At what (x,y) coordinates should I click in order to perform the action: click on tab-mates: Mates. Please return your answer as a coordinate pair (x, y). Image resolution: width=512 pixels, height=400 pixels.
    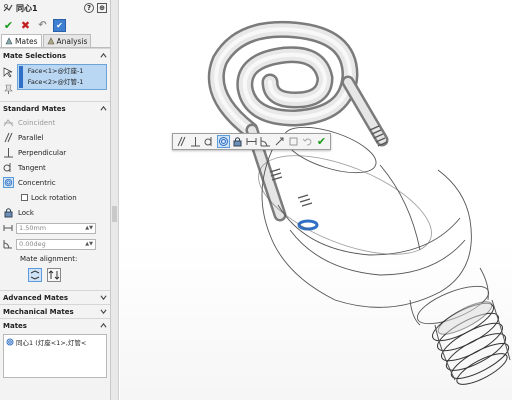
    Looking at the image, I should click on (21, 40).